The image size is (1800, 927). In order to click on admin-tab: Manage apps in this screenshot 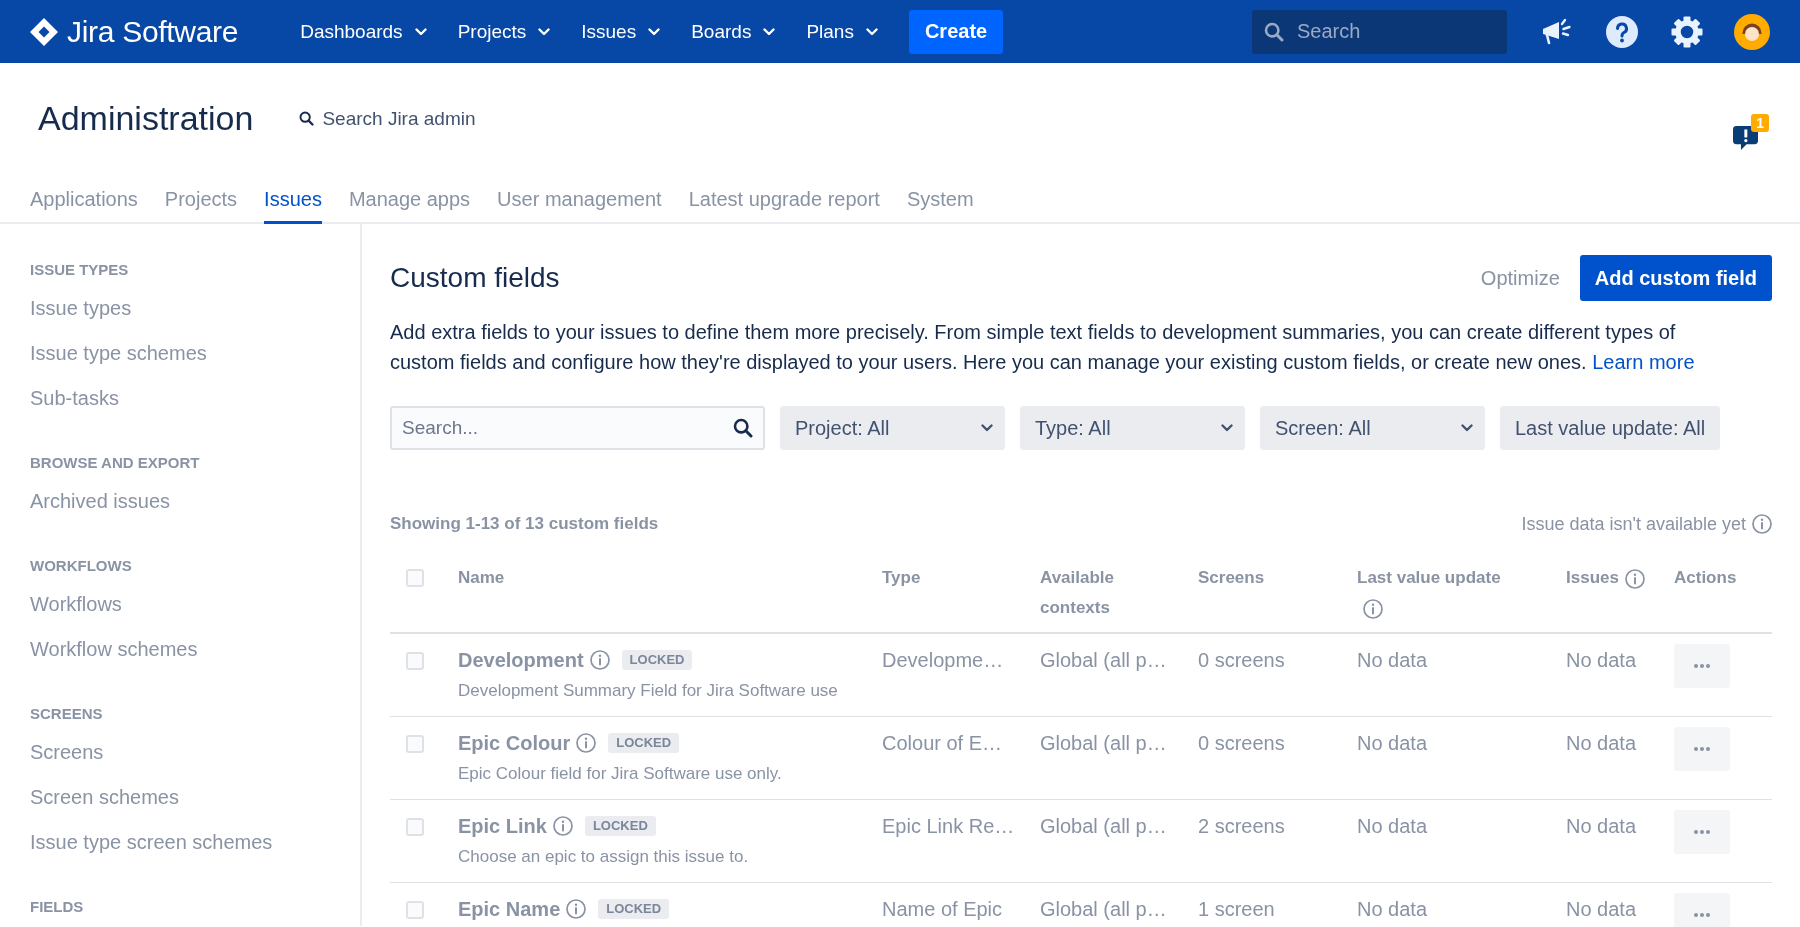, I will do `click(409, 201)`.